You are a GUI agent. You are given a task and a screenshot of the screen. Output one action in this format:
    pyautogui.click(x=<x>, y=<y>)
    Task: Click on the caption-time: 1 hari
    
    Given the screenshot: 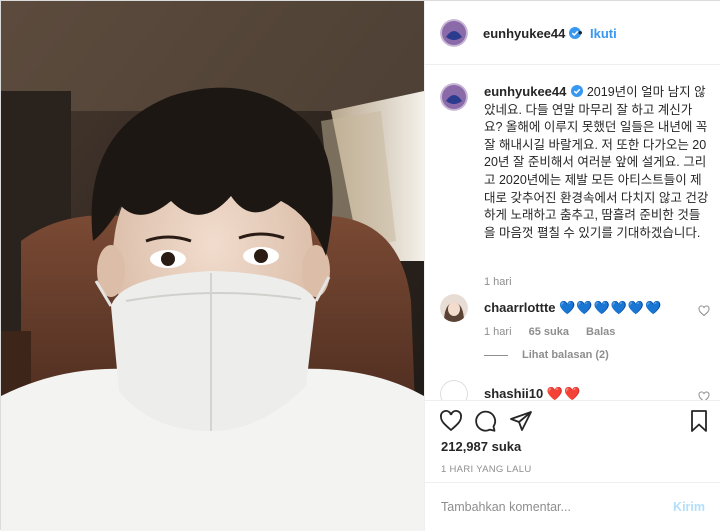 What is the action you would take?
    pyautogui.click(x=498, y=282)
    